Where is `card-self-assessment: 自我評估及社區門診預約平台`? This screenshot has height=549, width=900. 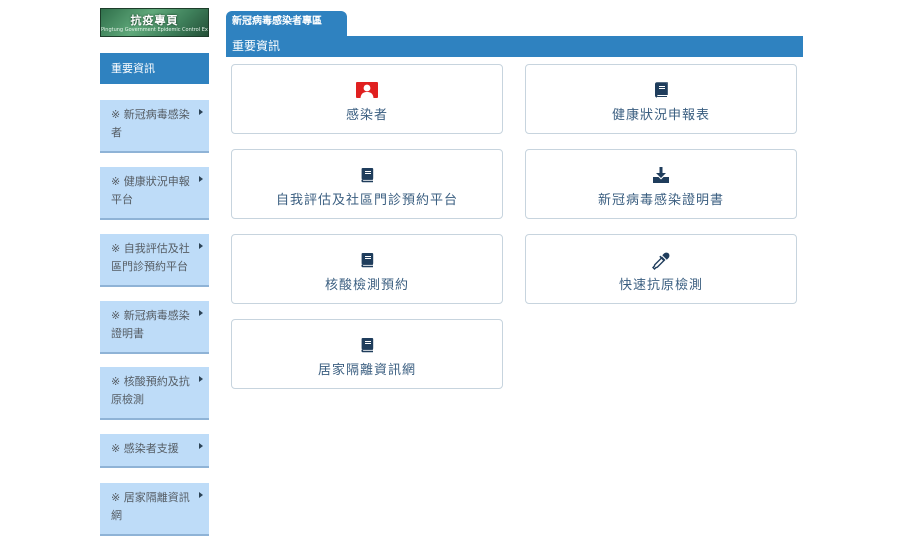
card-self-assessment: 自我評估及社區門診預約平台 is located at coordinates (367, 184).